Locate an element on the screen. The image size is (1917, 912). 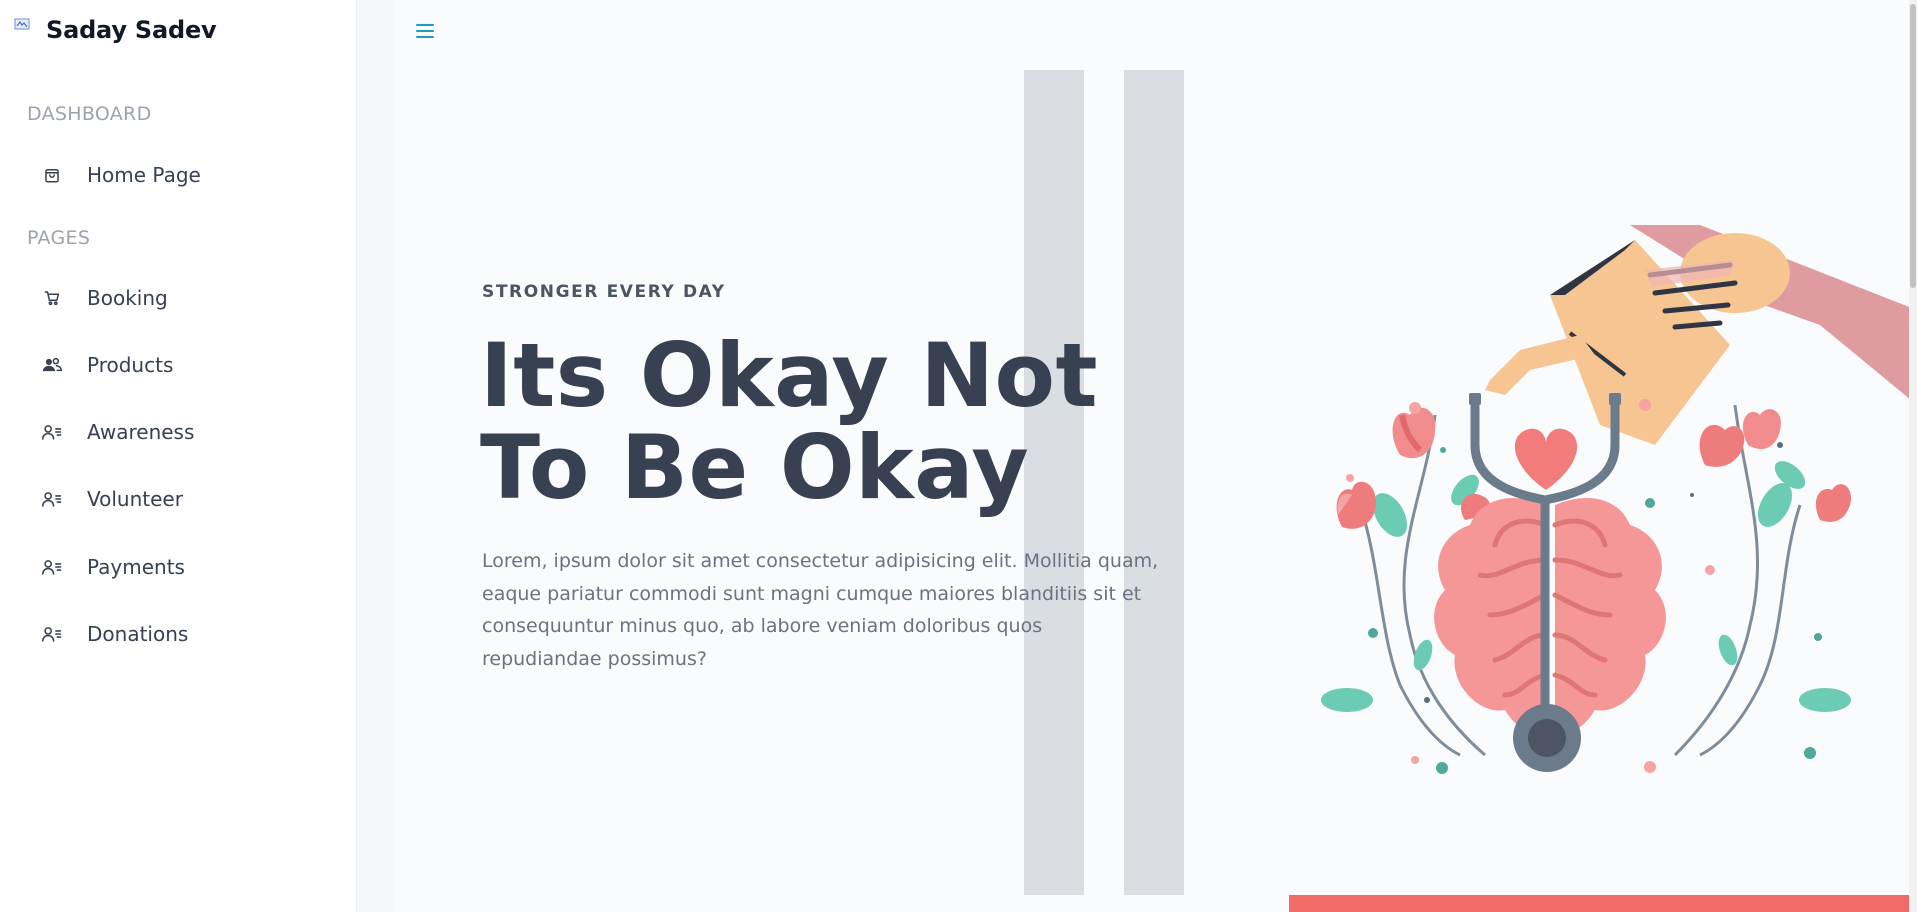
menu-toggle-button is located at coordinates (425, 31).